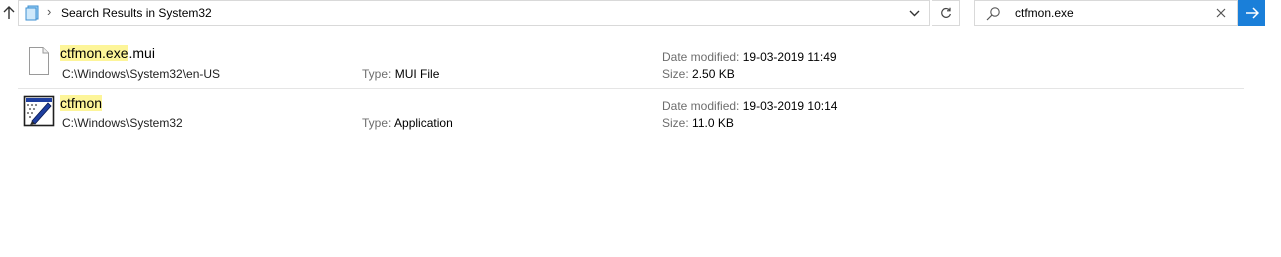 The image size is (1281, 257). What do you see at coordinates (122, 123) in the screenshot?
I see `file-path: C:\Windows\System32` at bounding box center [122, 123].